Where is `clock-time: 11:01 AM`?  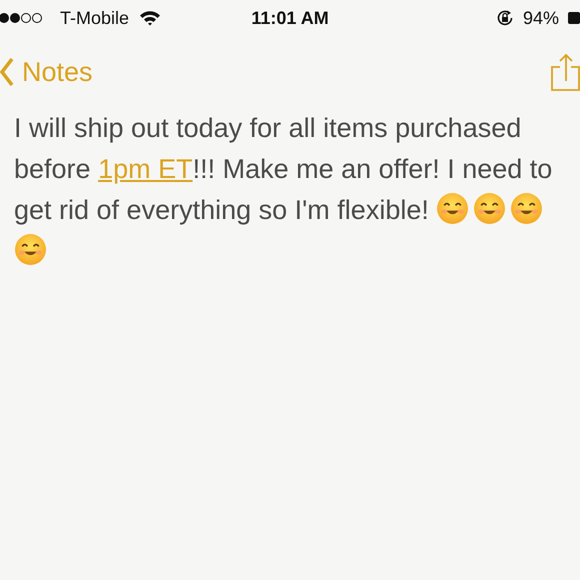
clock-time: 11:01 AM is located at coordinates (290, 18).